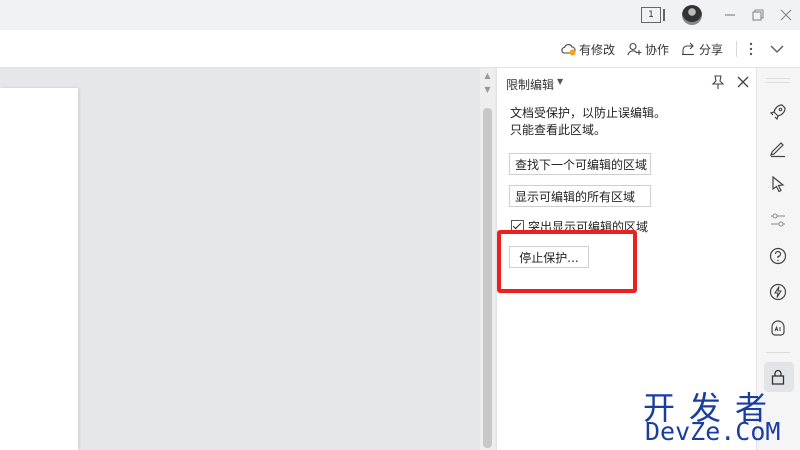  I want to click on scroll-up-icon: ▲, so click(487, 76).